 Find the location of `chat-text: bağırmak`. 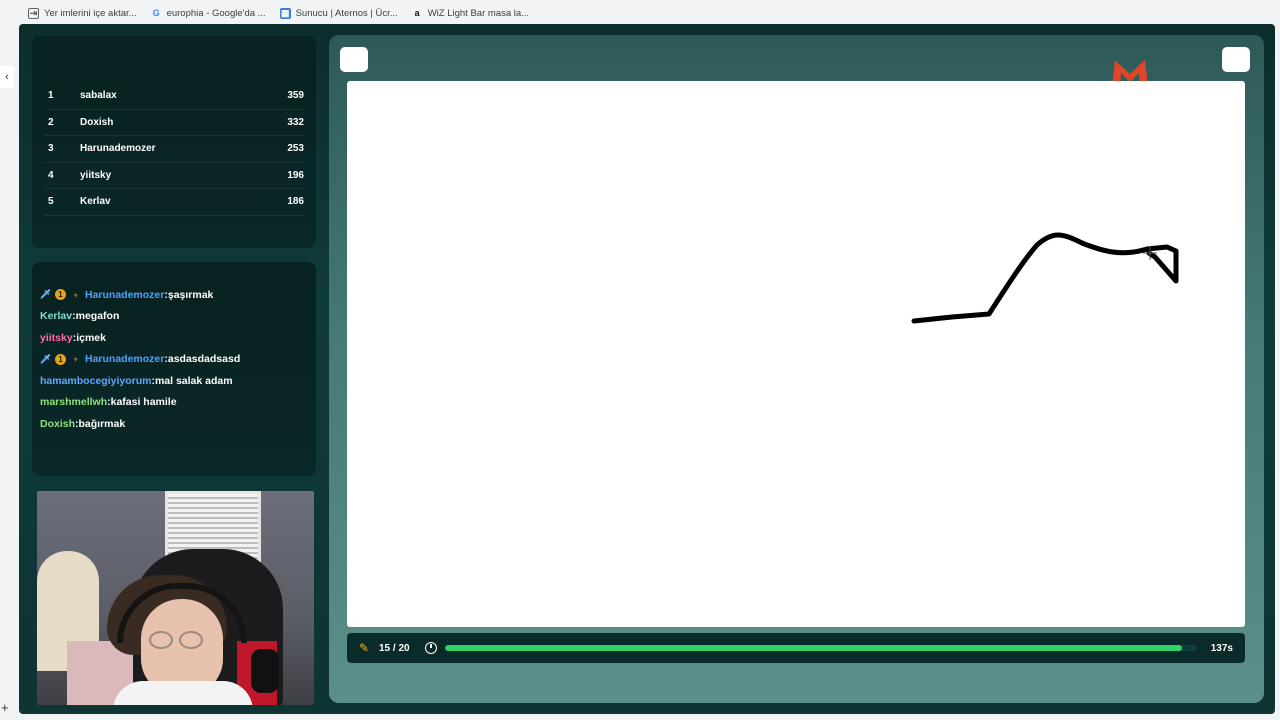

chat-text: bağırmak is located at coordinates (102, 423).